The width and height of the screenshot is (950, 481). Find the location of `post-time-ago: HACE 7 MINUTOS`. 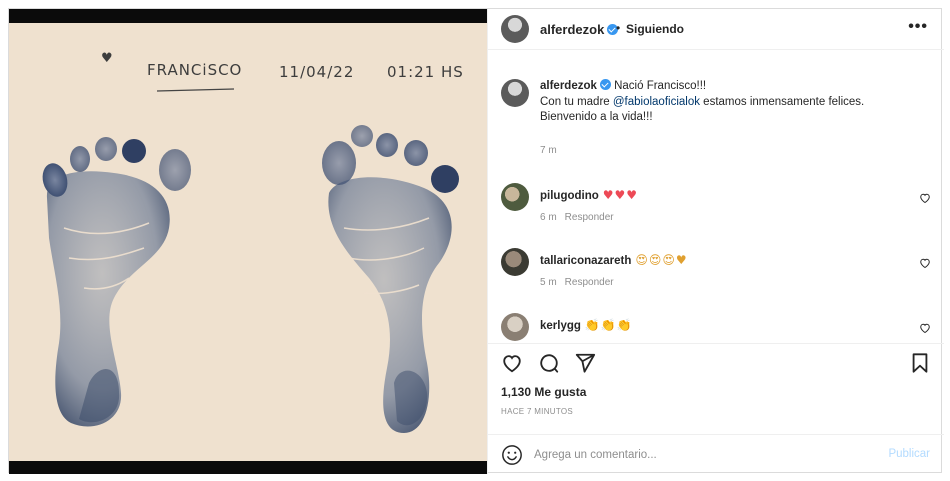

post-time-ago: HACE 7 MINUTOS is located at coordinates (537, 411).